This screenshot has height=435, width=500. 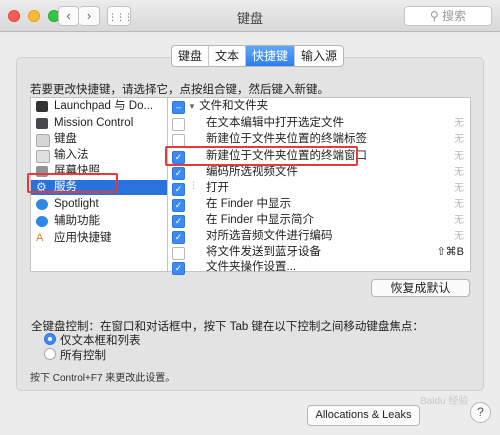 I want to click on category-label: 应用快捷键, so click(x=83, y=238).